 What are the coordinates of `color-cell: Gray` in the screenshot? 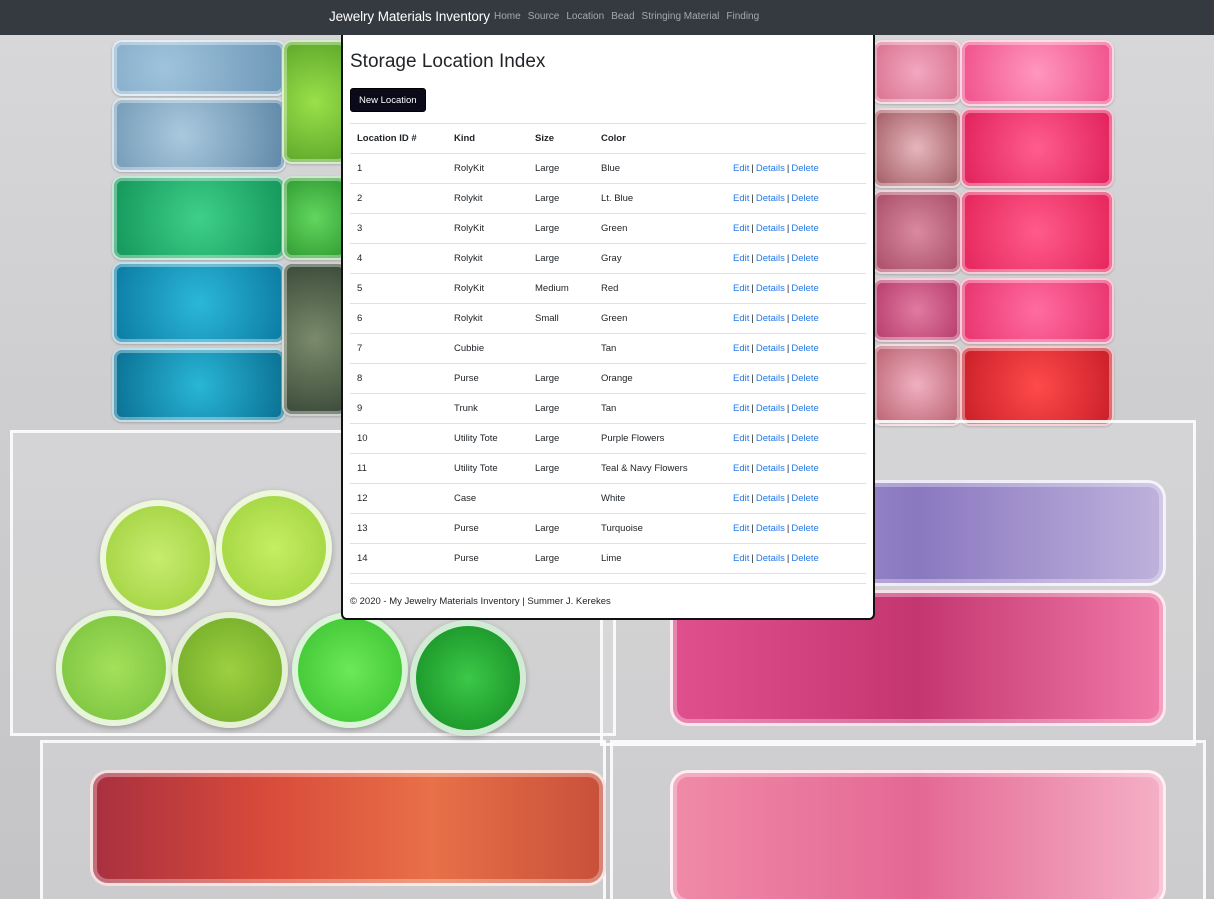 It's located at (660, 258).